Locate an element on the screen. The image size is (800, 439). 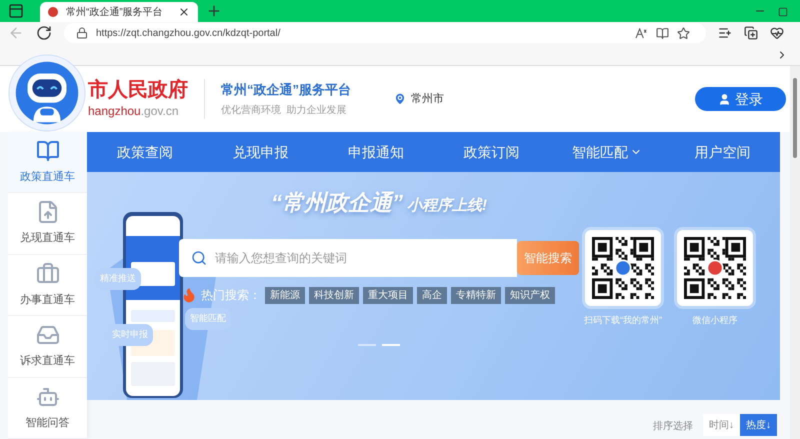
favorites-list-icon is located at coordinates (725, 33).